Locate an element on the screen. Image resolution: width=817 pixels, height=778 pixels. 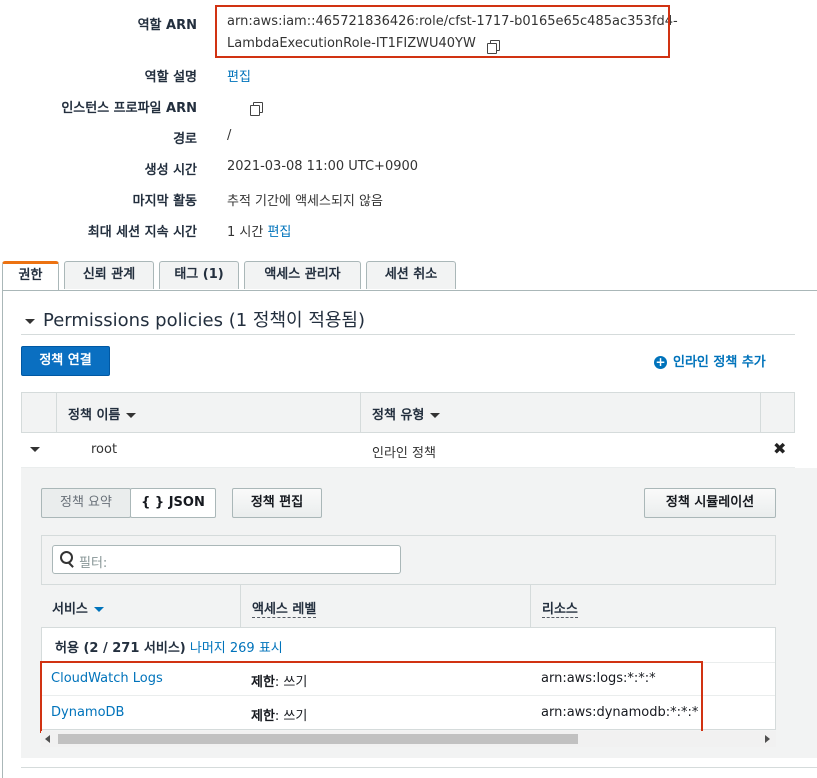
max-session-label: 최대 세션 지속 시간 is located at coordinates (142, 232).